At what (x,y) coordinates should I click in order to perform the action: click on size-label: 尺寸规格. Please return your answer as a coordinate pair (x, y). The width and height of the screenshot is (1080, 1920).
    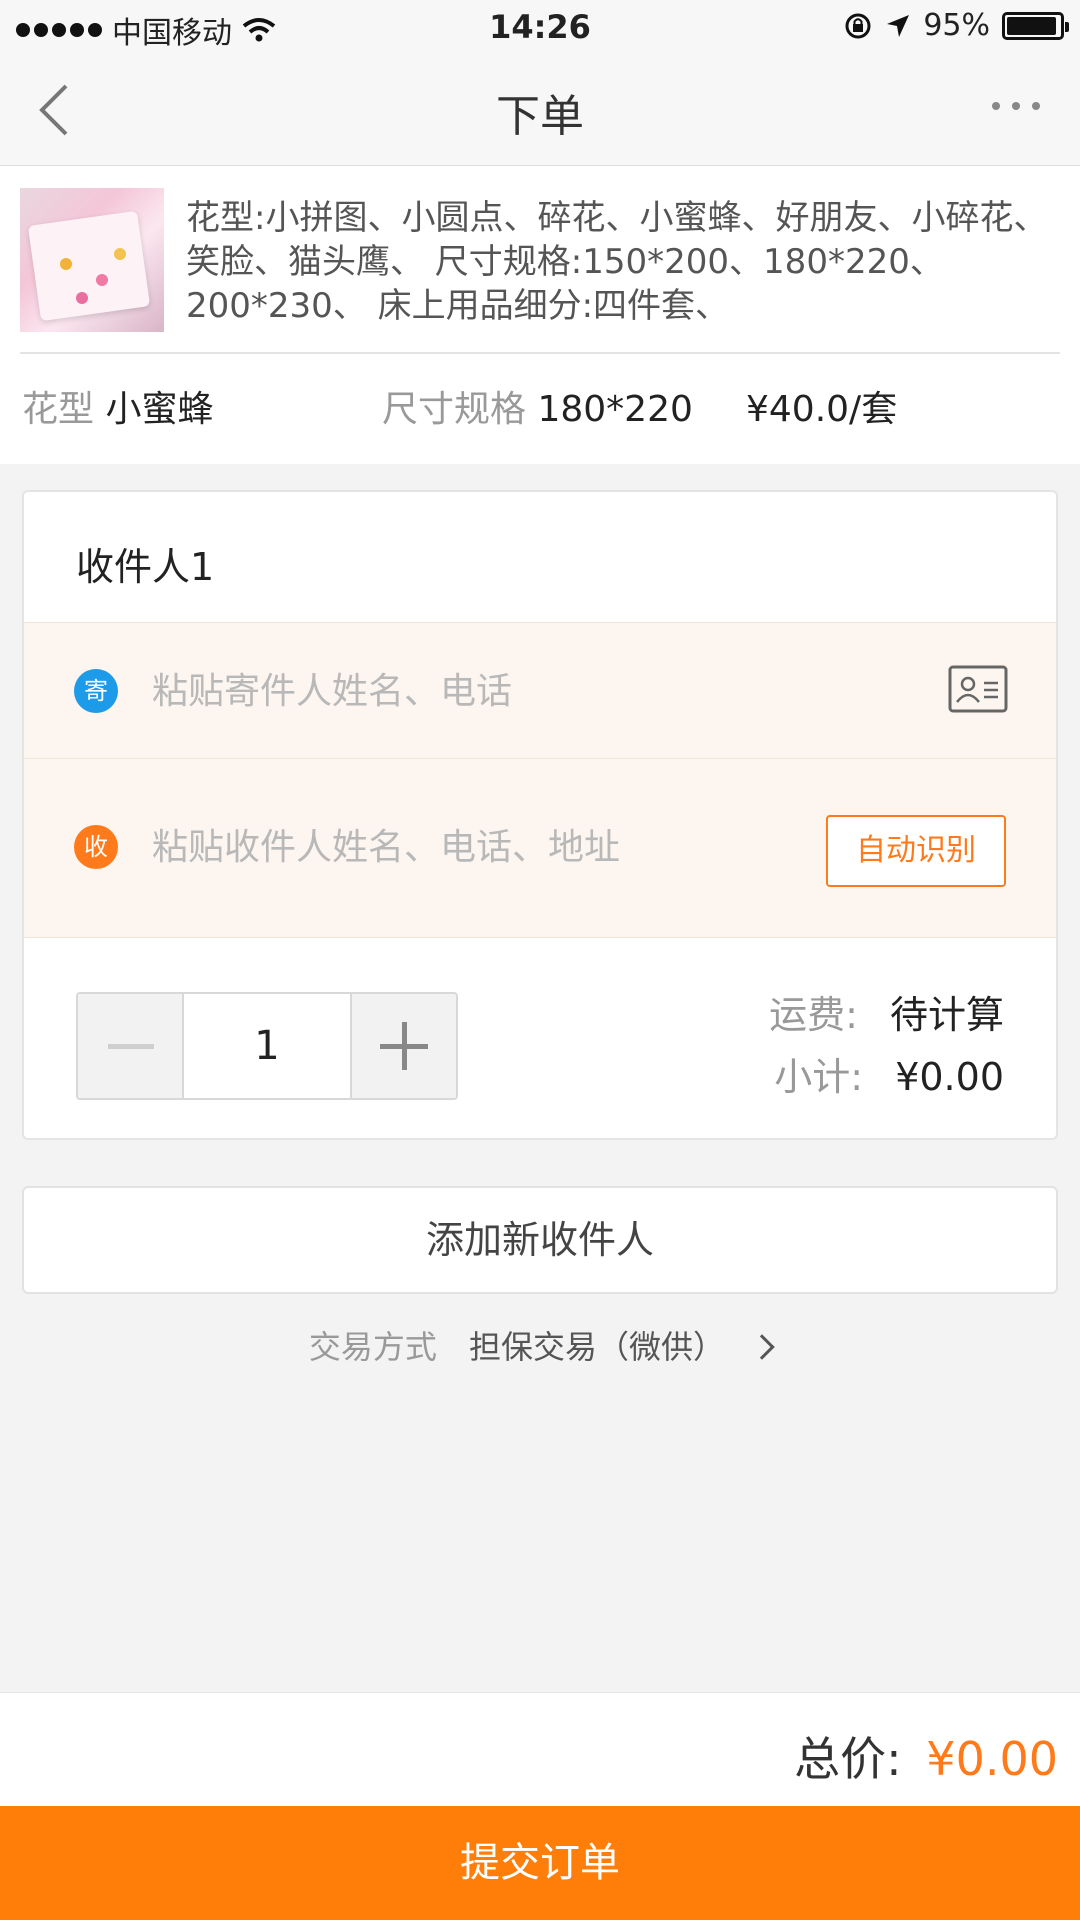
    Looking at the image, I should click on (454, 409).